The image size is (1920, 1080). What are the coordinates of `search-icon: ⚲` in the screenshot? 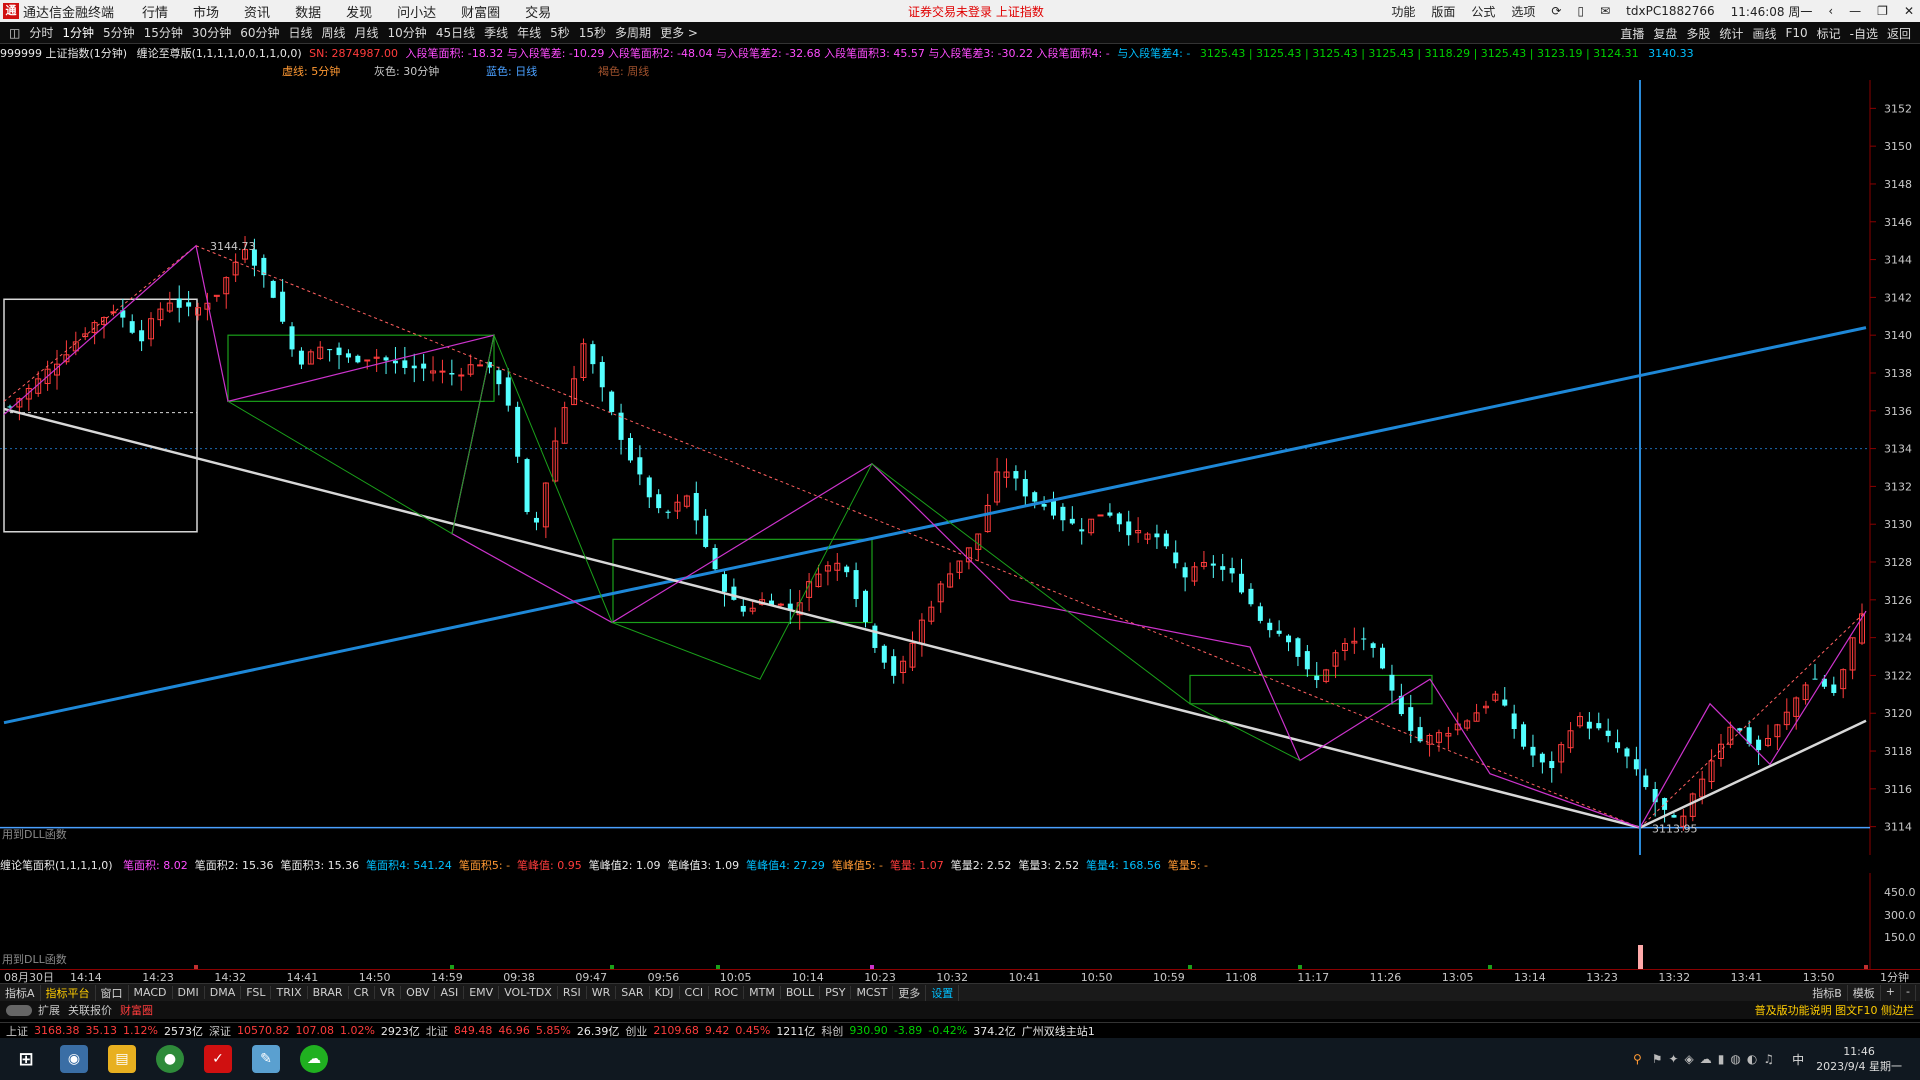 It's located at (1637, 1059).